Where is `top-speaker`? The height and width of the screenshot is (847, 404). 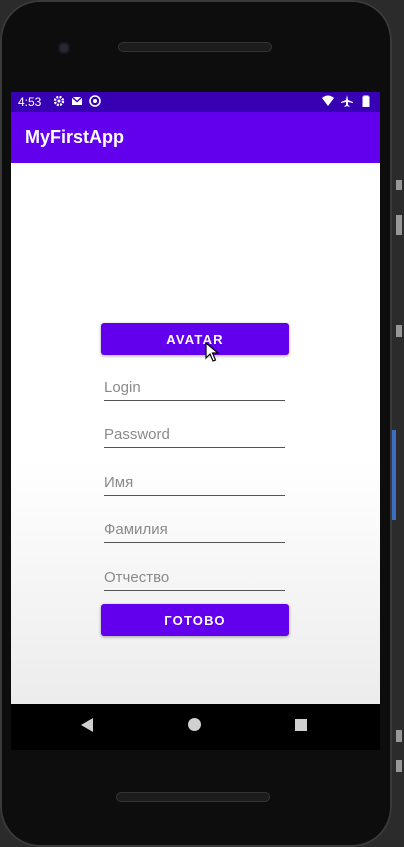
top-speaker is located at coordinates (195, 47).